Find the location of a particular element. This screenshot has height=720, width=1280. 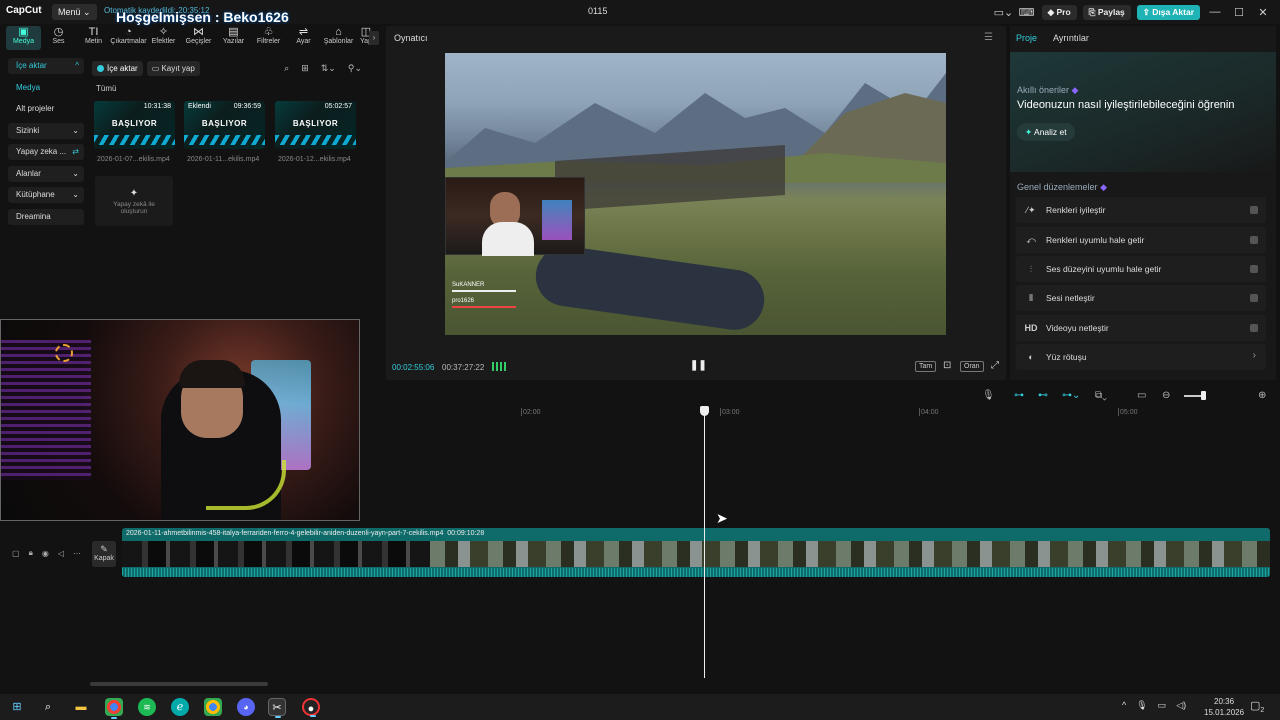

timeline-scrollbar is located at coordinates (179, 684).